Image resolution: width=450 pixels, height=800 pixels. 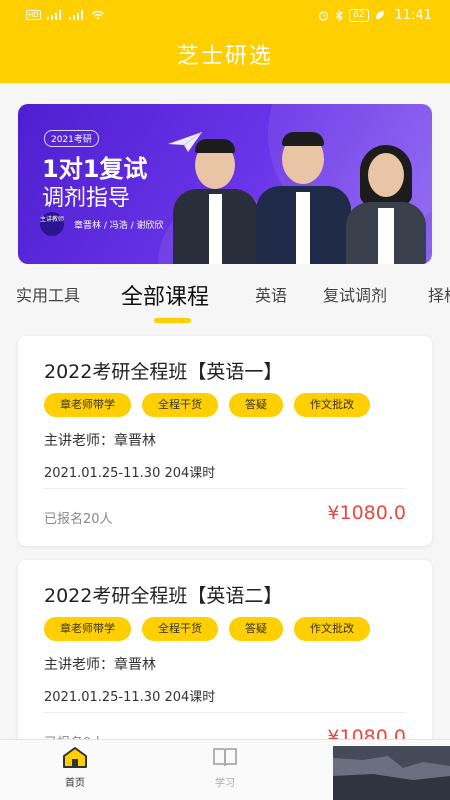 What do you see at coordinates (75, 757) in the screenshot?
I see `home-icon` at bounding box center [75, 757].